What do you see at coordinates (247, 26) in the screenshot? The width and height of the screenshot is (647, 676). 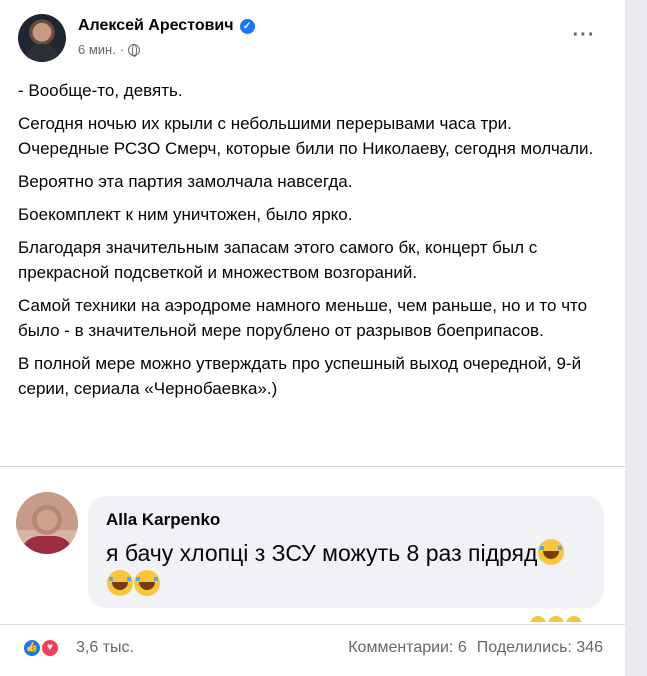 I see `verified-badge-icon: ✓` at bounding box center [247, 26].